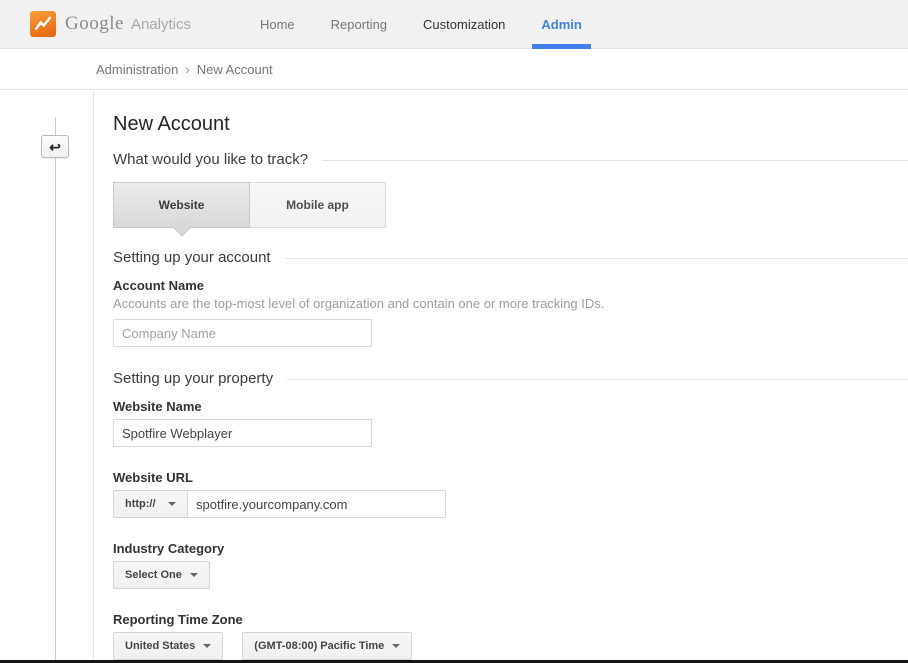 The image size is (908, 663). Describe the element at coordinates (242, 333) in the screenshot. I see `account-name-input` at that location.